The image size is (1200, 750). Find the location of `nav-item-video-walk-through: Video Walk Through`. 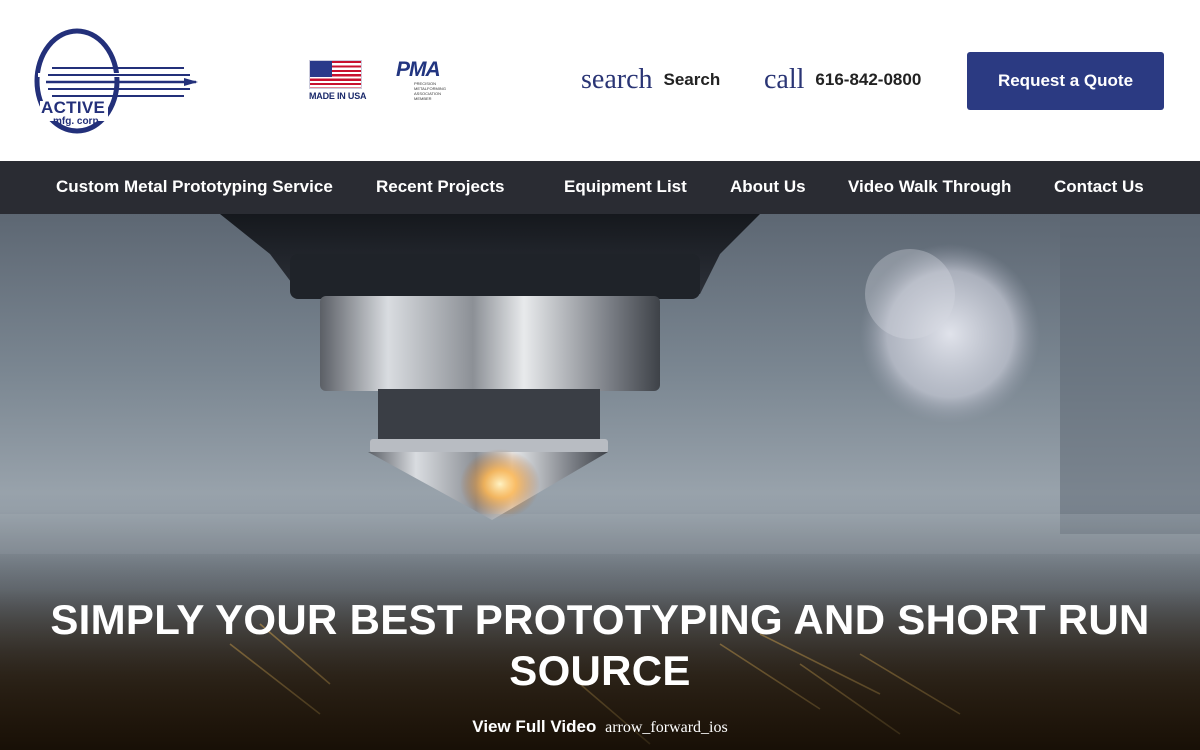

nav-item-video-walk-through: Video Walk Through is located at coordinates (929, 187).